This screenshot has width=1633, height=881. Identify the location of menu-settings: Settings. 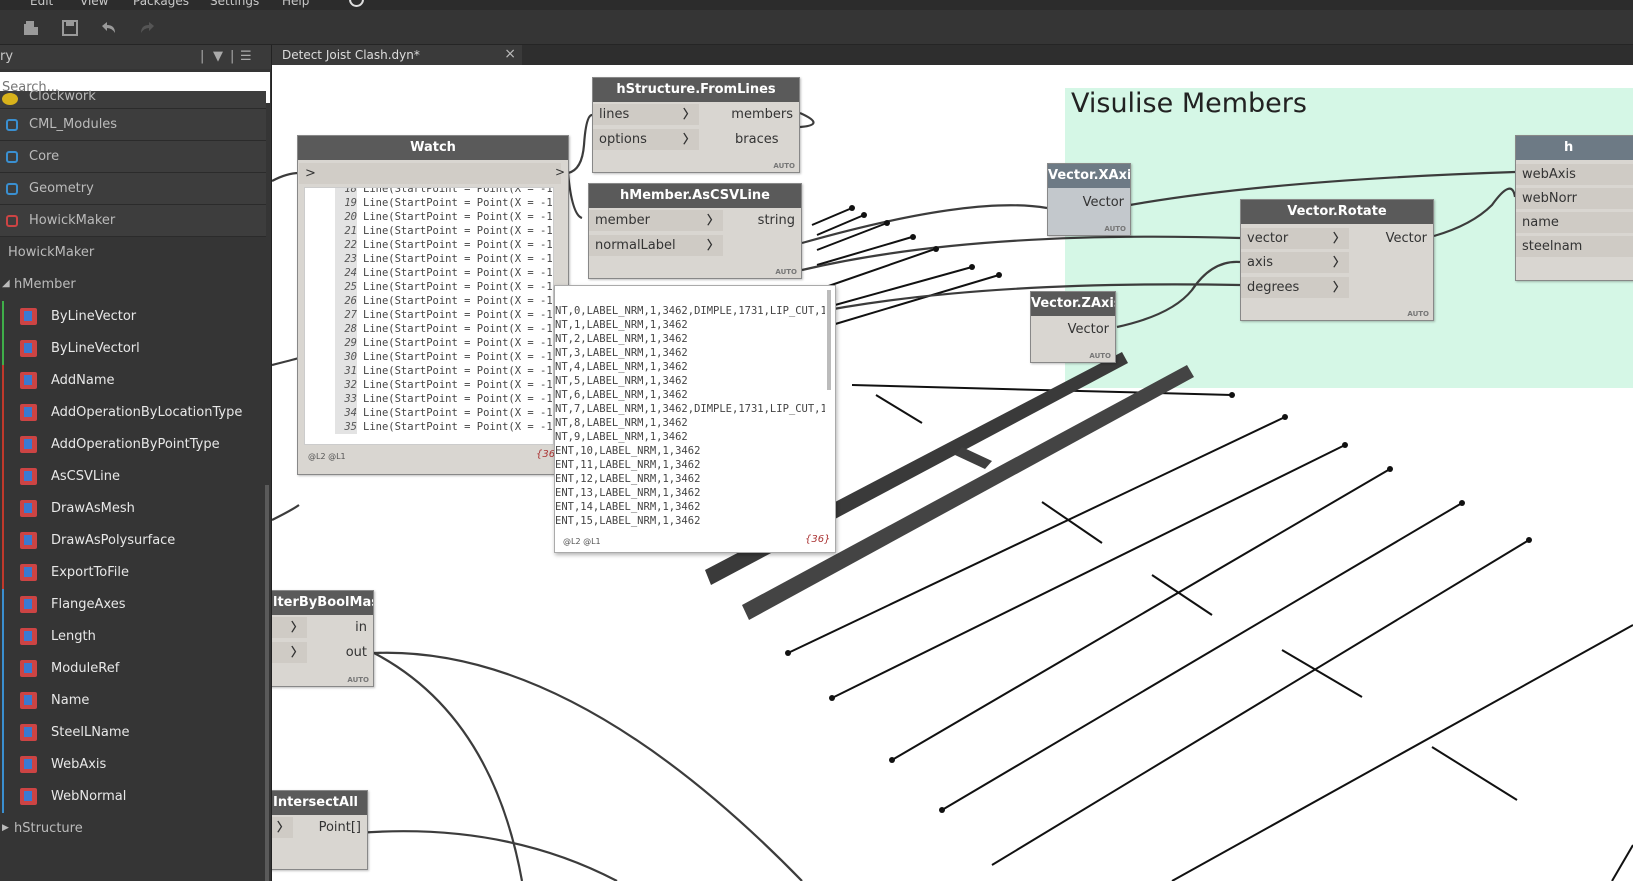
(234, 4).